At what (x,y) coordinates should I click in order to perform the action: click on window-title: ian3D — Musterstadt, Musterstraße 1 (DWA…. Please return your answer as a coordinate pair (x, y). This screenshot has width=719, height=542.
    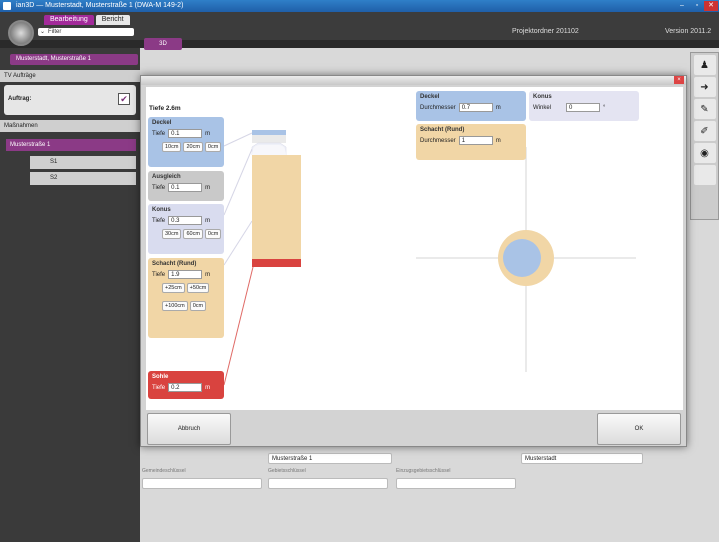
    Looking at the image, I should click on (100, 5).